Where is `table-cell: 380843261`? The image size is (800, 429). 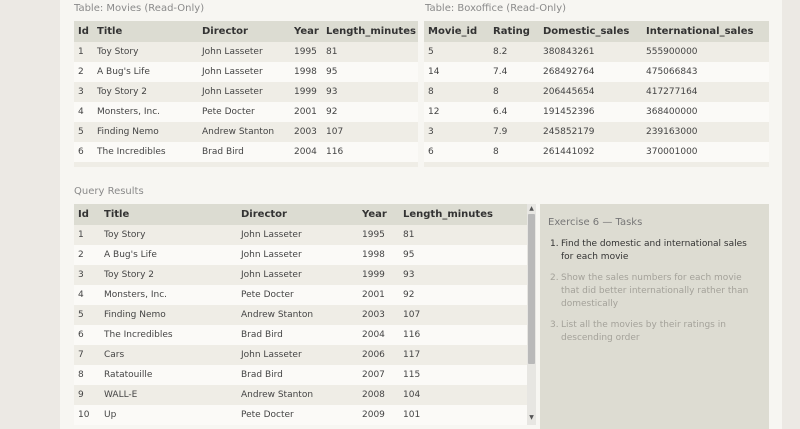
table-cell: 380843261 is located at coordinates (590, 52).